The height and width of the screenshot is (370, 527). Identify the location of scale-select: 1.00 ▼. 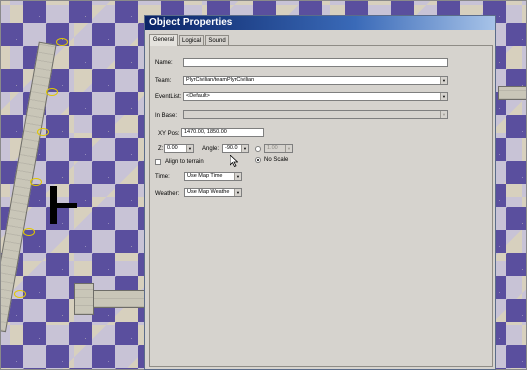
(278, 148).